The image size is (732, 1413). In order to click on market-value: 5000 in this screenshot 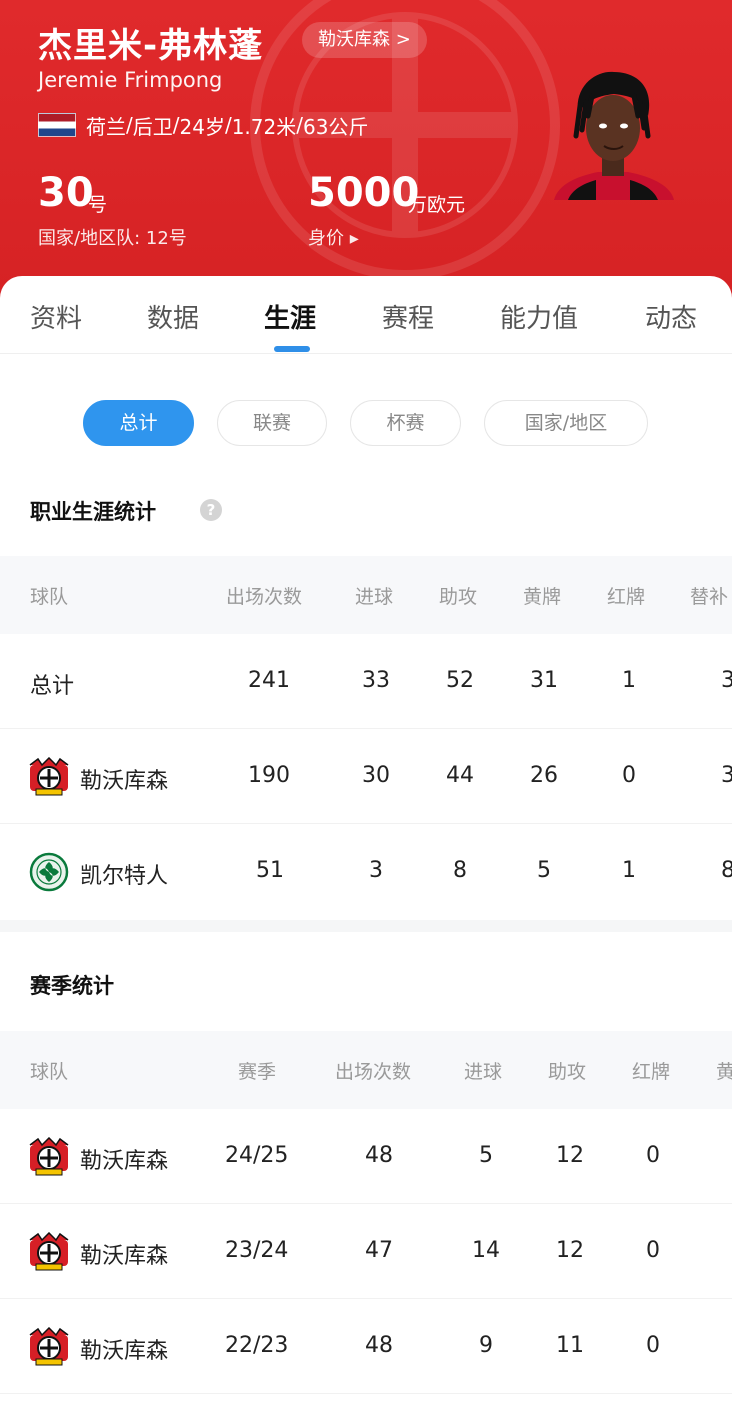, I will do `click(364, 193)`.